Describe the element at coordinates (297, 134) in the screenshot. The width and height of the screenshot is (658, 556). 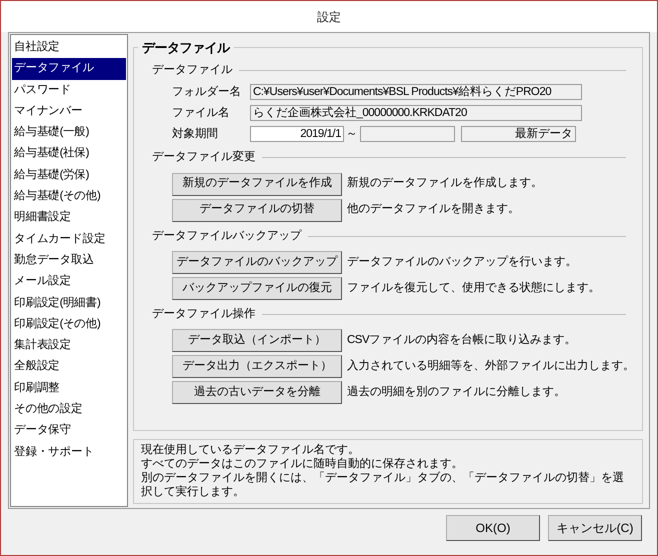
I see `date-field: 2019/1/1` at that location.